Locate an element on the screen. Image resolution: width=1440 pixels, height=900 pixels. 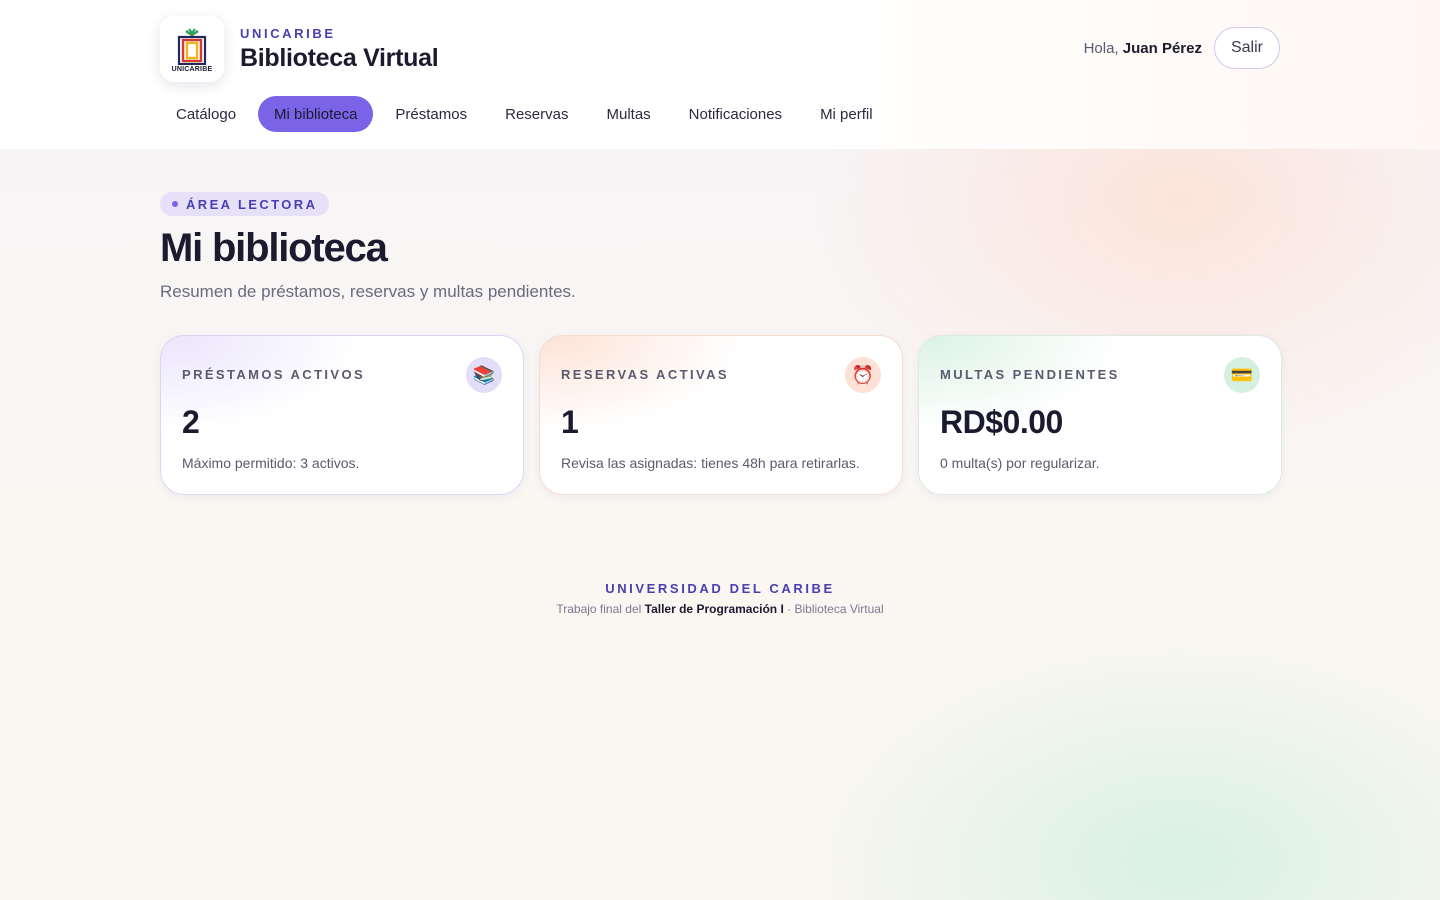
card-value: 2 is located at coordinates (191, 422).